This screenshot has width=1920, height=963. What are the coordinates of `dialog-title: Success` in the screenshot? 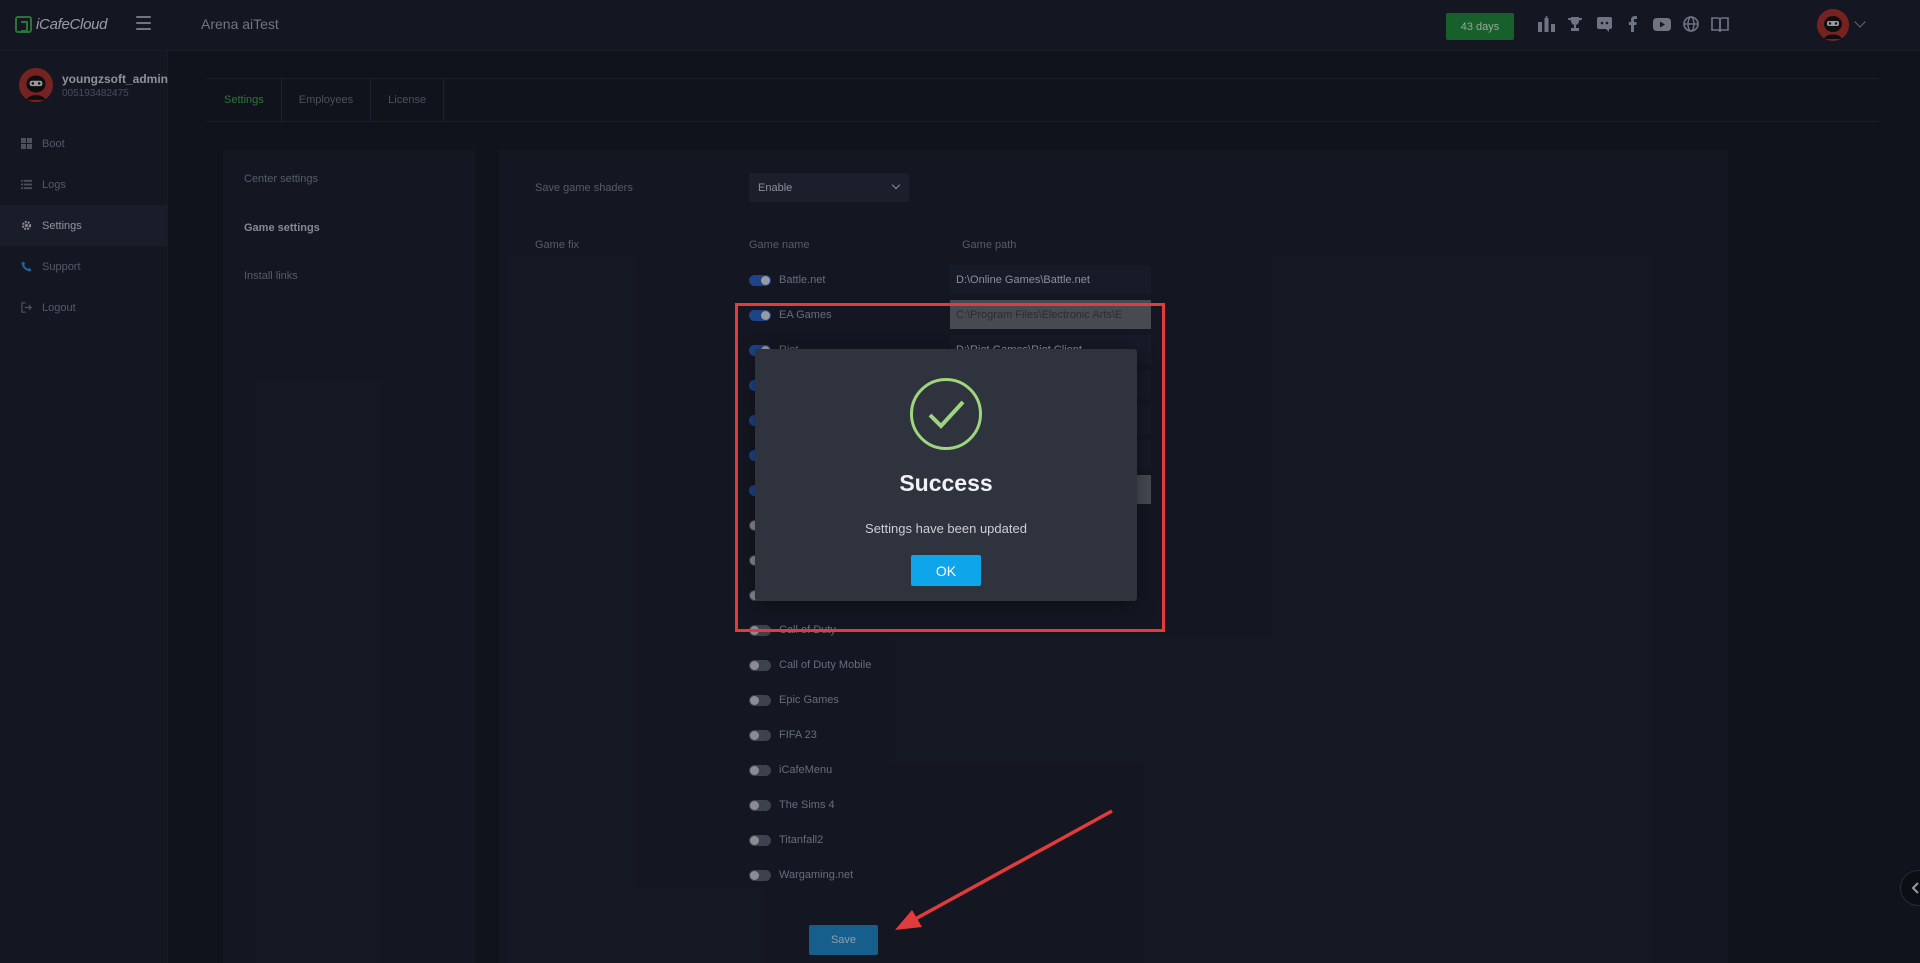 It's located at (946, 483).